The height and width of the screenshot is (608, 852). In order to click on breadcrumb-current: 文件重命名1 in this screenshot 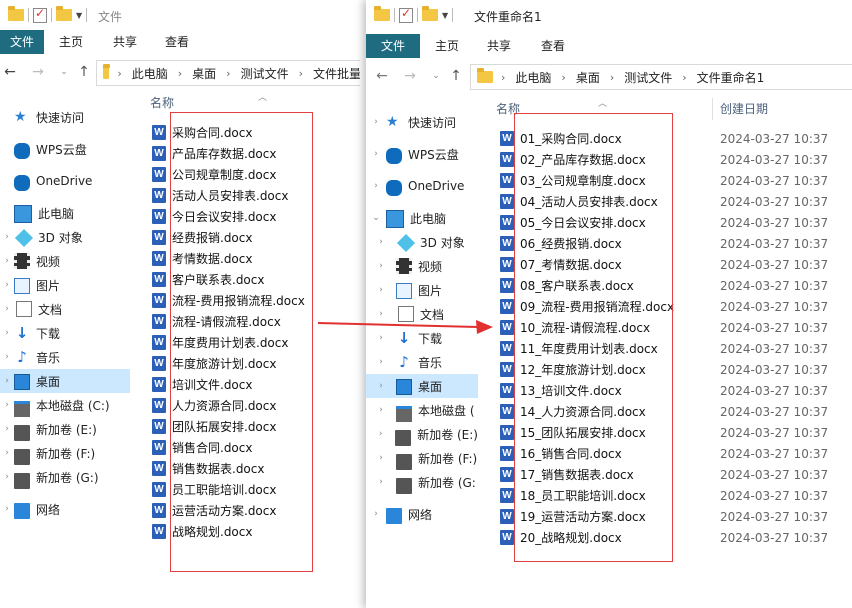, I will do `click(731, 77)`.